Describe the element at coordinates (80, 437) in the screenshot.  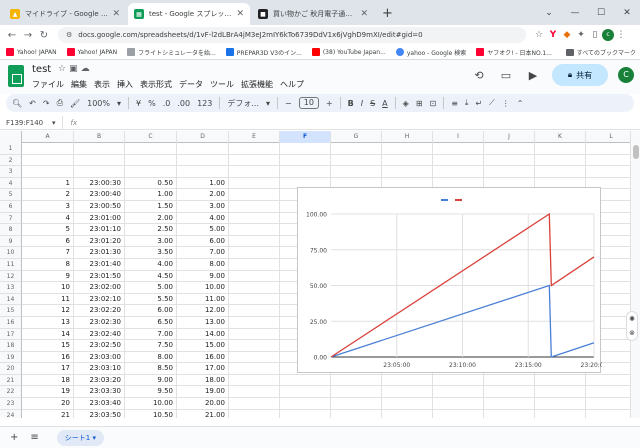
I see `sheet-tab: シート1 ▾` at that location.